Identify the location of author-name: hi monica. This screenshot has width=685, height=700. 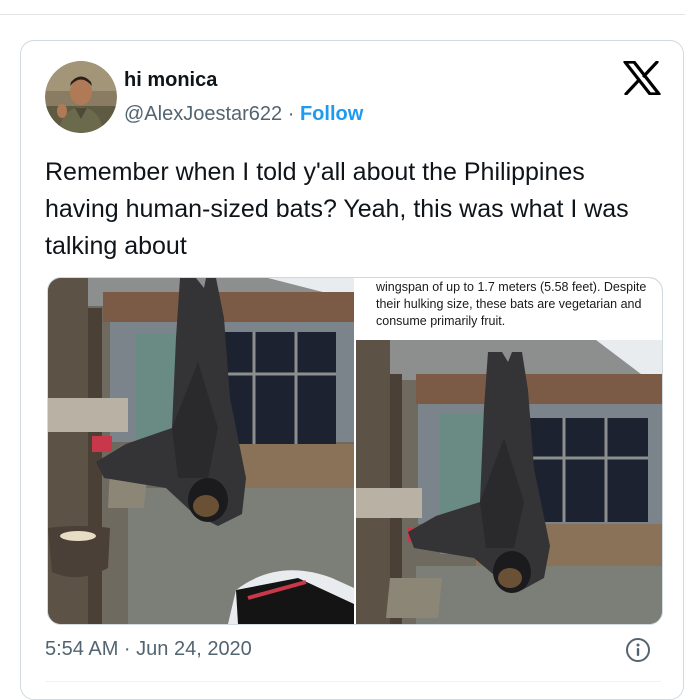
(170, 80).